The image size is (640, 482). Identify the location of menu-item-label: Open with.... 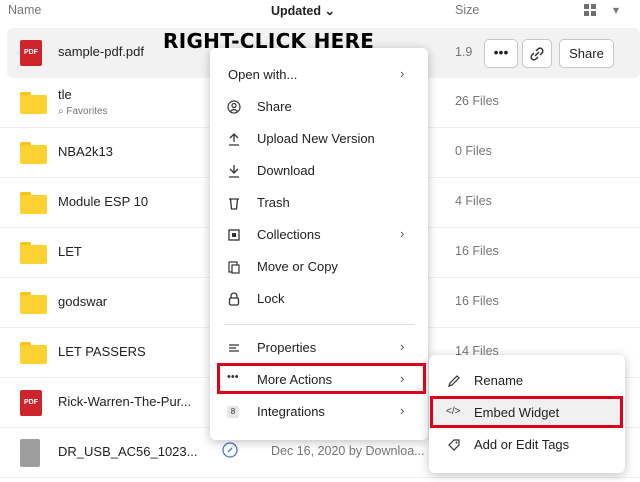
(263, 74).